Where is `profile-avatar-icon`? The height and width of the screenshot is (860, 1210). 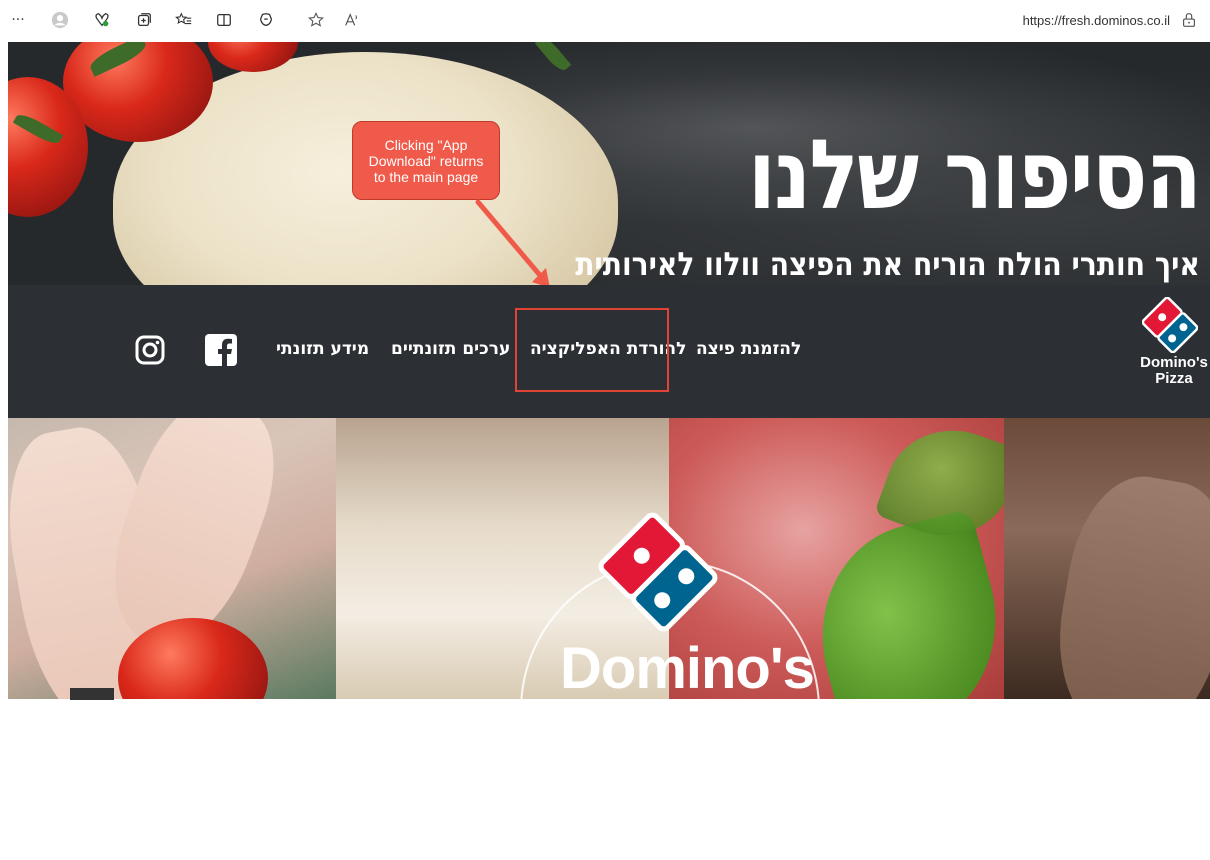
profile-avatar-icon is located at coordinates (60, 20).